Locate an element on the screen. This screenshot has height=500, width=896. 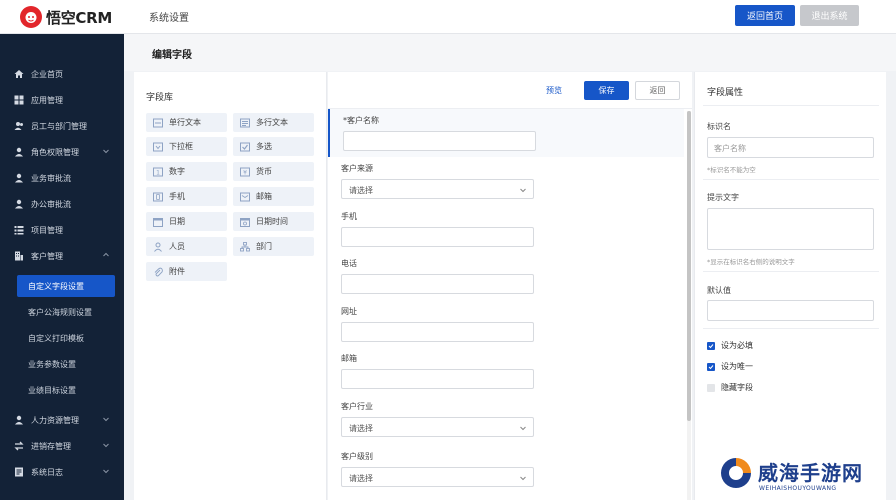
chip-phone: 手机 is located at coordinates (186, 196).